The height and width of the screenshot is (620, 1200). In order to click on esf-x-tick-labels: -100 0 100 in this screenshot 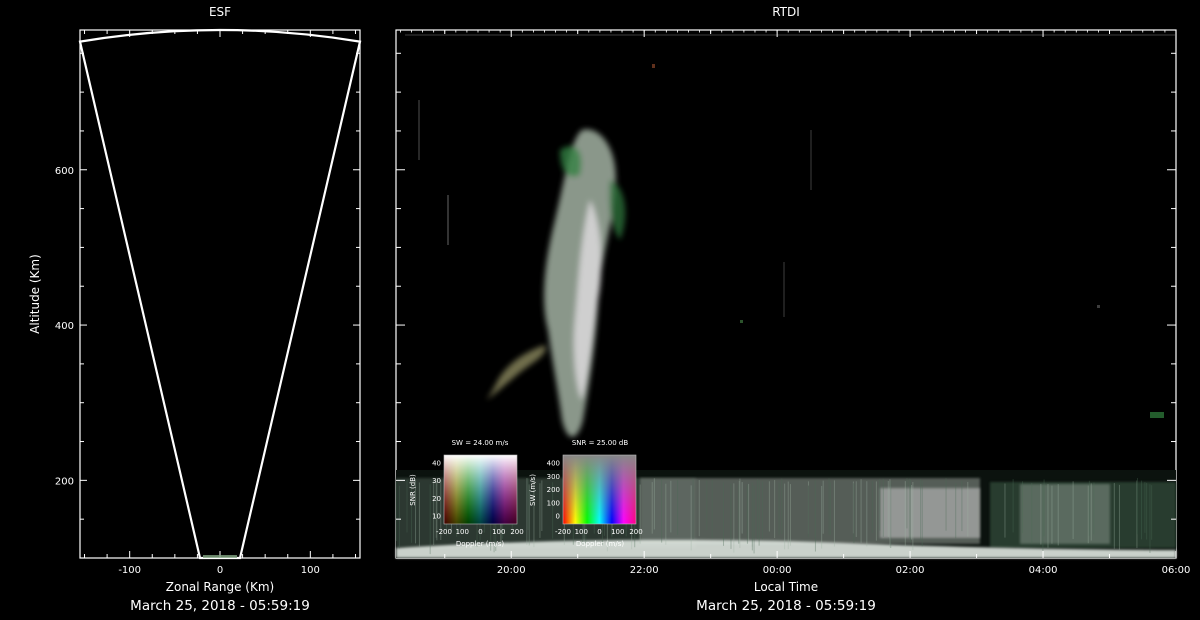, I will do `click(219, 570)`.